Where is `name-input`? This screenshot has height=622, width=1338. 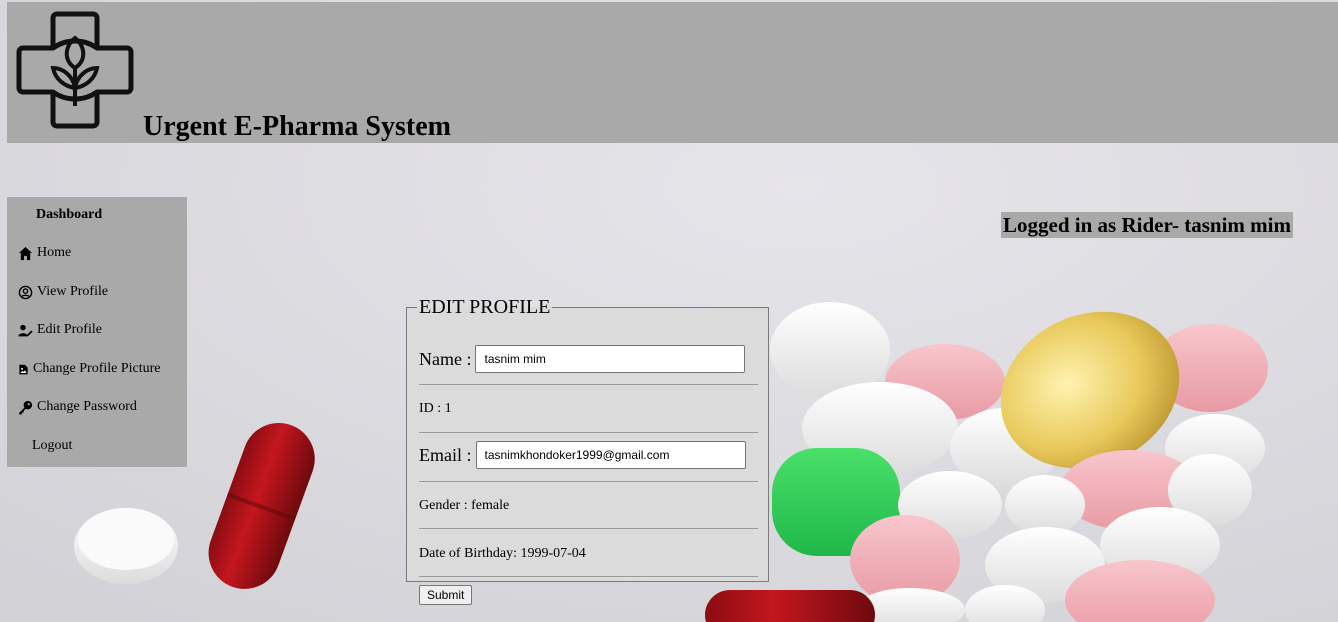 name-input is located at coordinates (610, 359).